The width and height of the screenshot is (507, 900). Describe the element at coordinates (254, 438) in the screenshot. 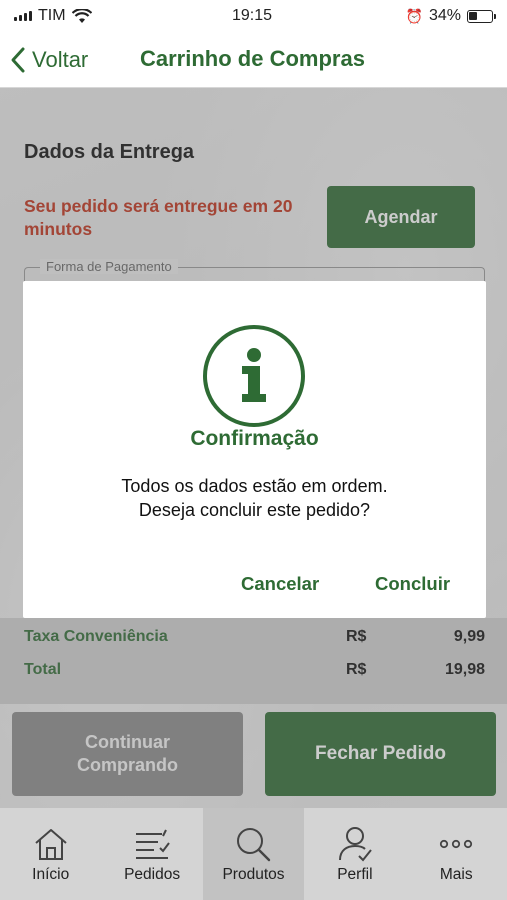

I see `dialog-title: Confirmação` at that location.